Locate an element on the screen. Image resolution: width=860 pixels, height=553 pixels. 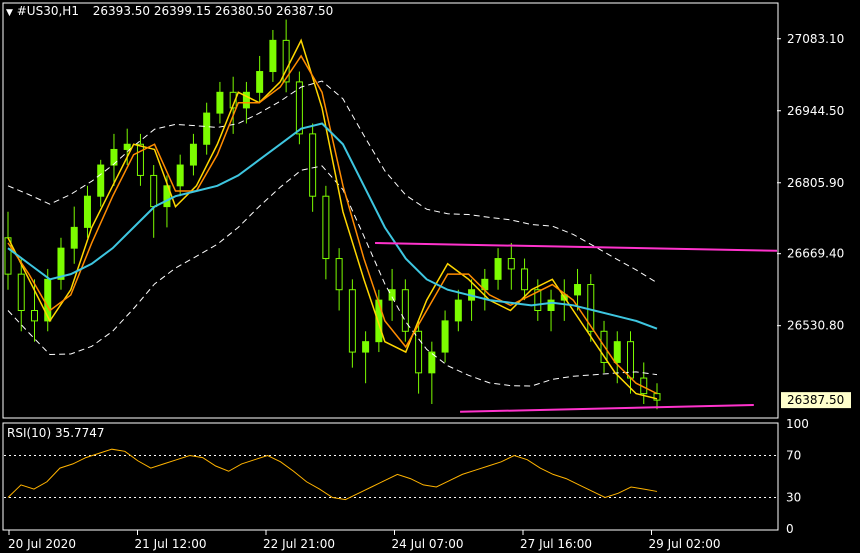
price-tick-label: 27083.10 is located at coordinates (815, 39).